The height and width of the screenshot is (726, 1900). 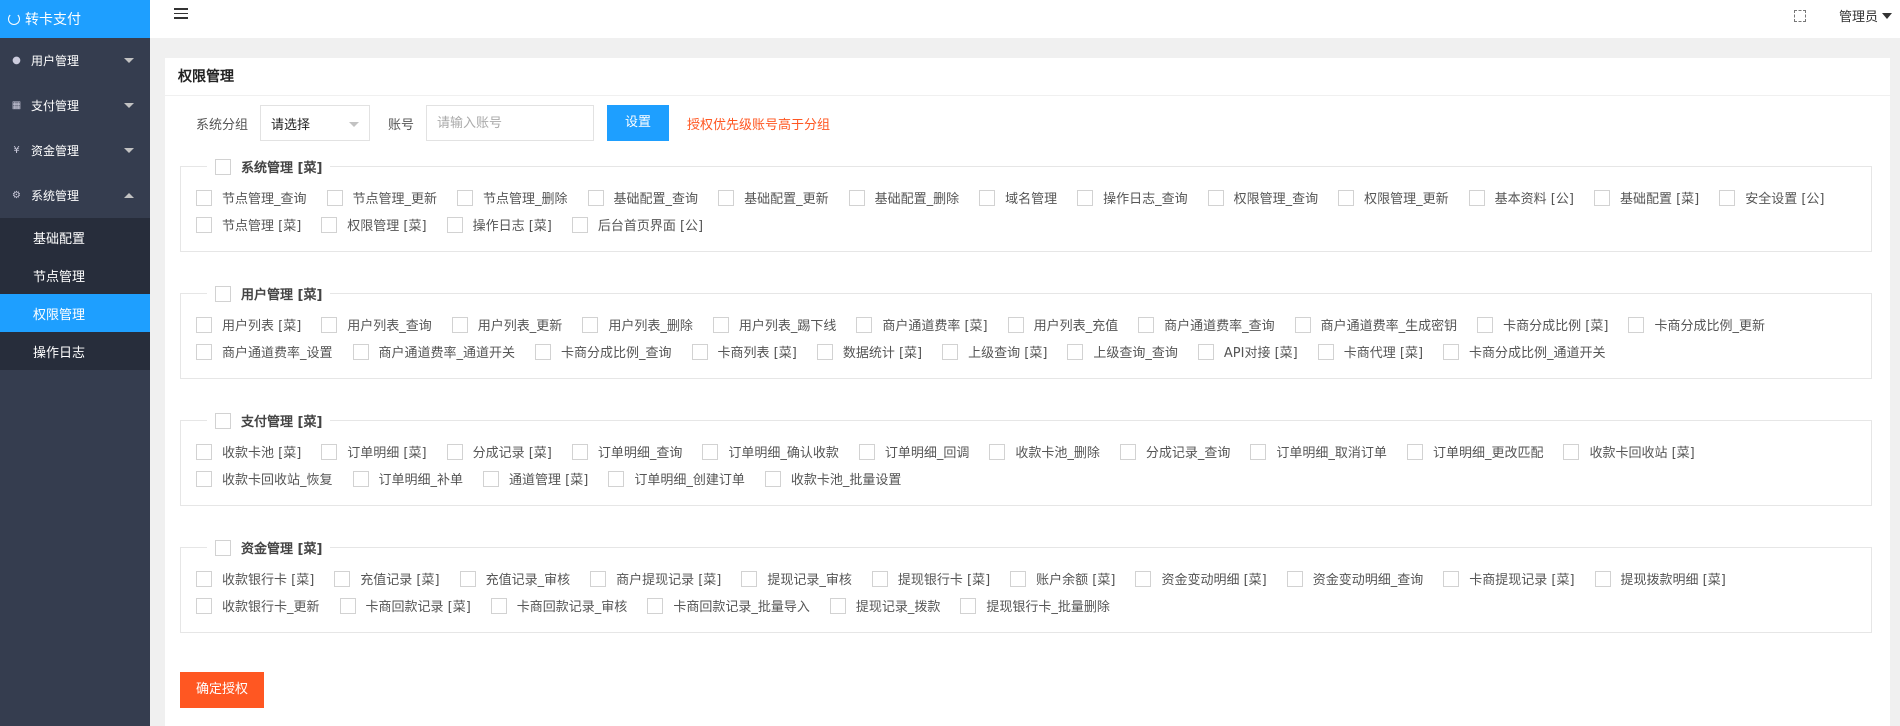 What do you see at coordinates (258, 605) in the screenshot?
I see `permission-checkbox-item: 收款银行卡_更新` at bounding box center [258, 605].